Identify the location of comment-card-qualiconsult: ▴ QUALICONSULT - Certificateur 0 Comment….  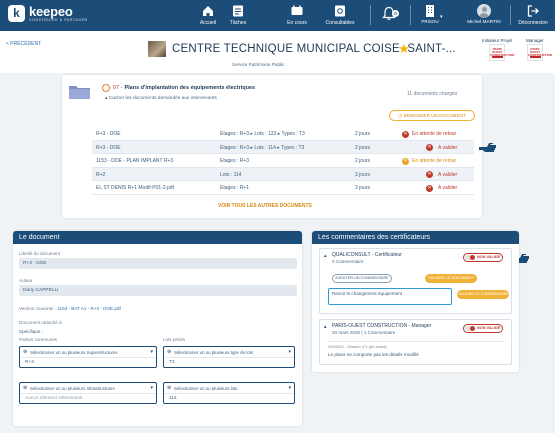
(415, 281).